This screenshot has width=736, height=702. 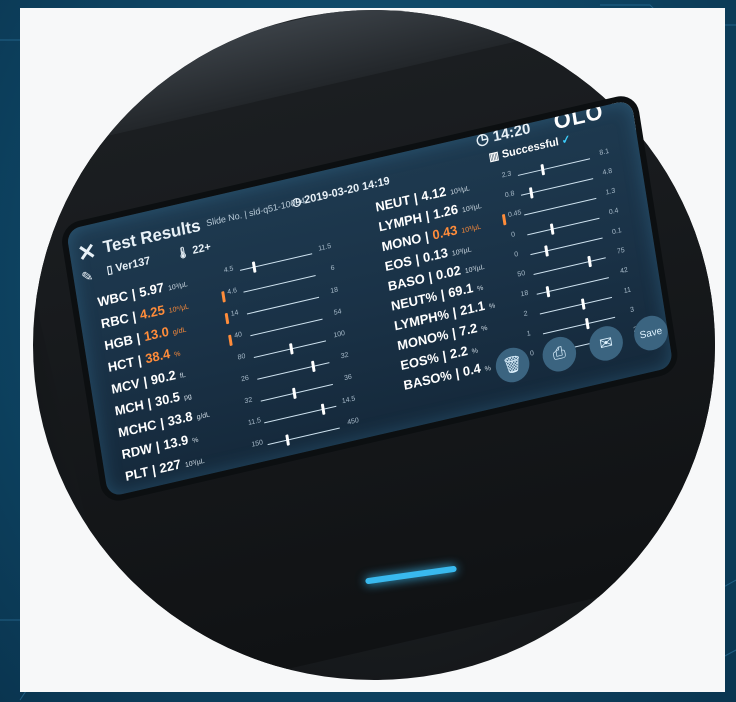 I want to click on result-name: HCT, so click(x=121, y=365).